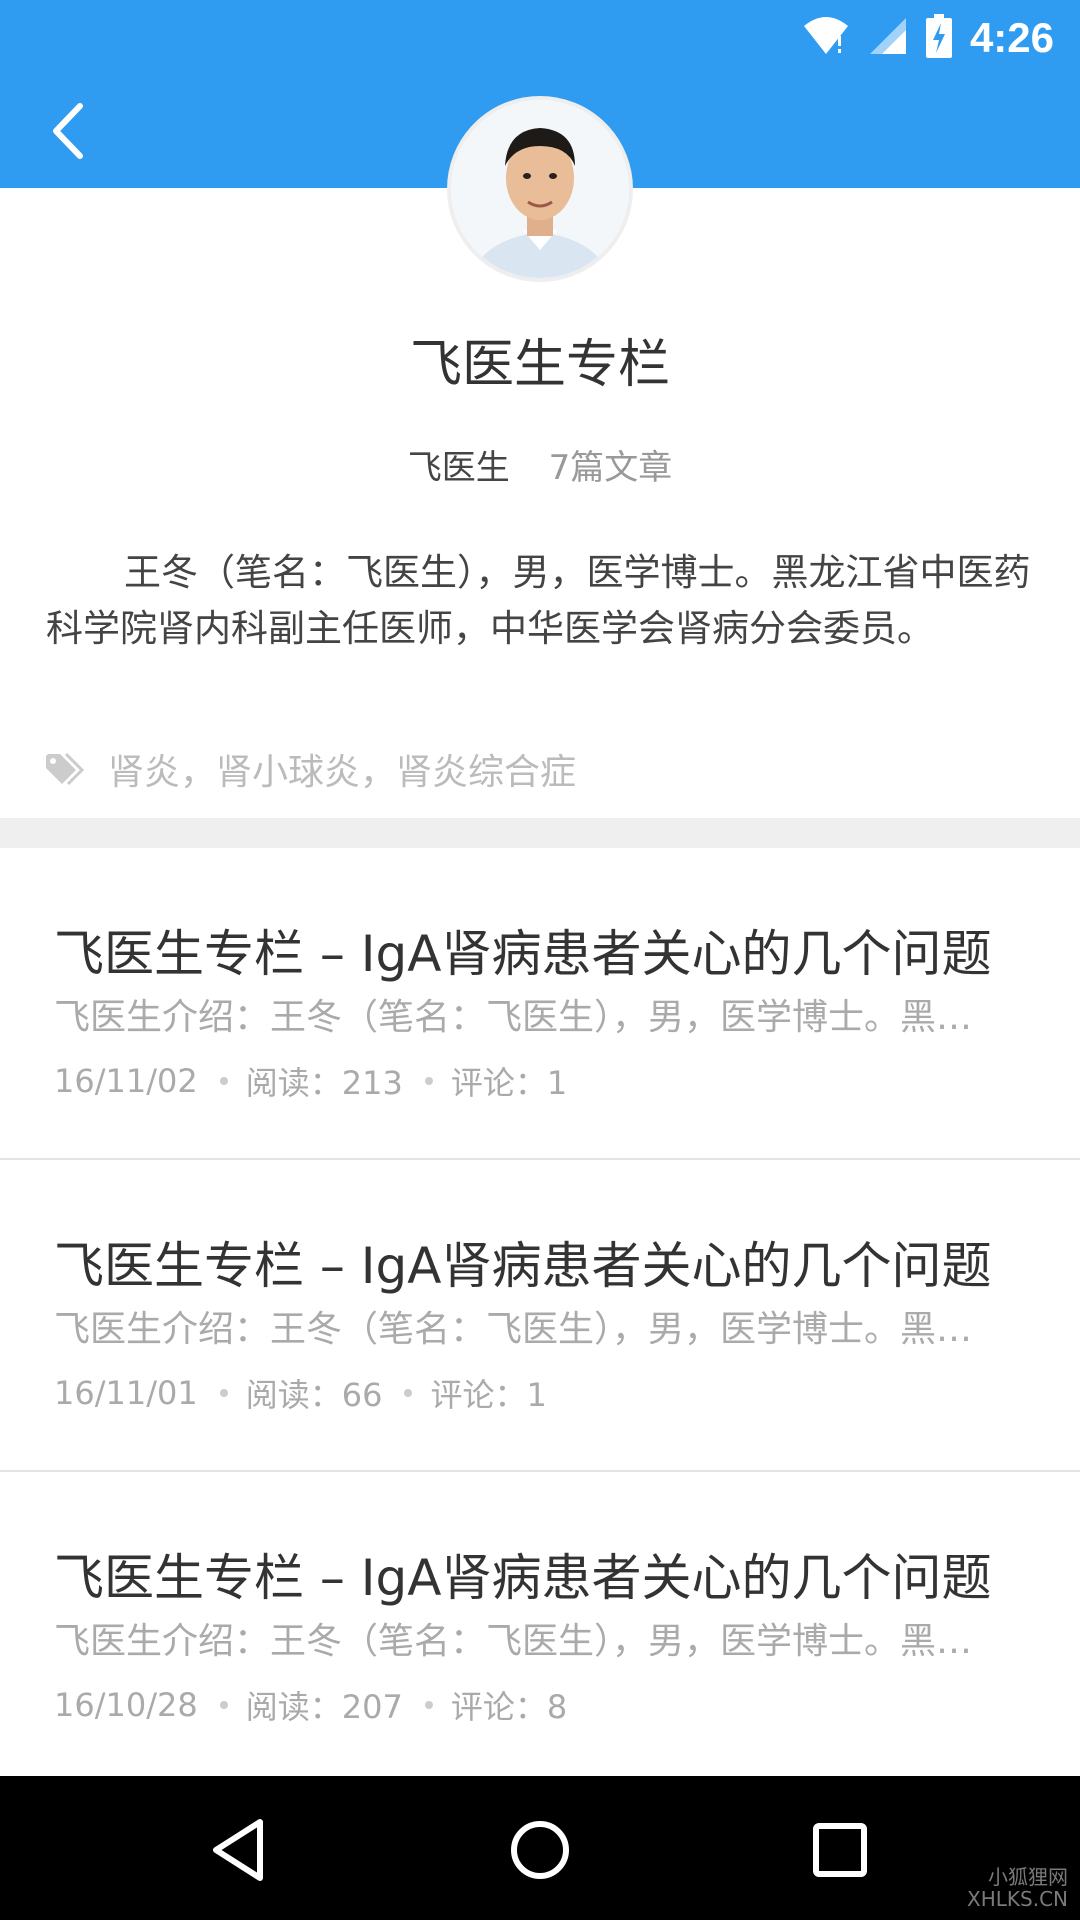 This screenshot has width=1080, height=1920. I want to click on article-info: 16/11/02 阅读：213 评论：1, so click(310, 1081).